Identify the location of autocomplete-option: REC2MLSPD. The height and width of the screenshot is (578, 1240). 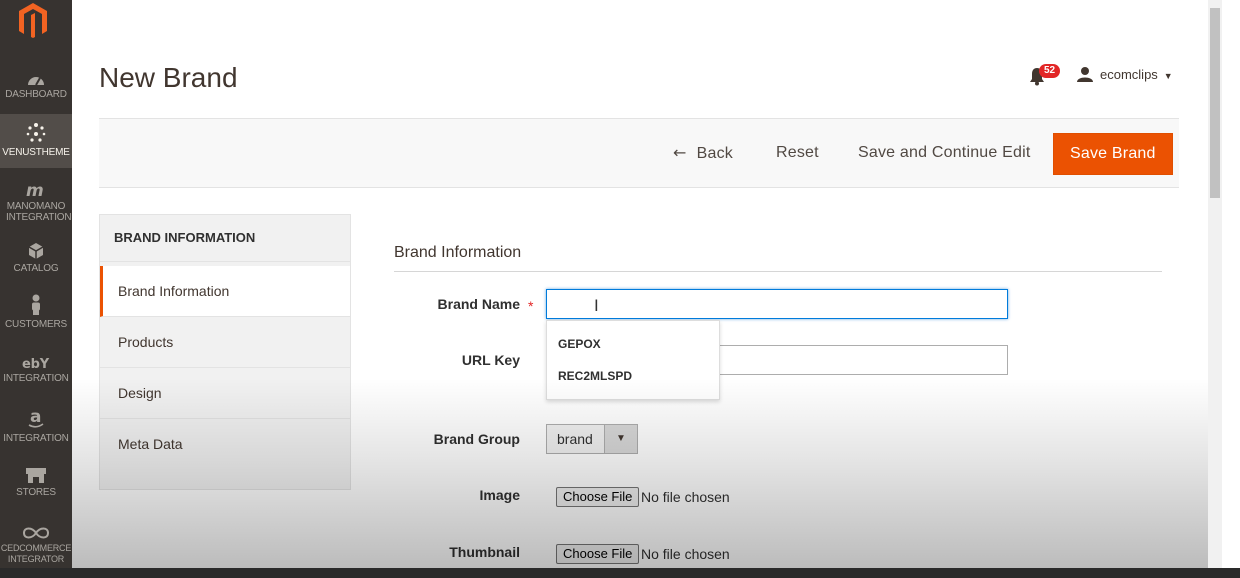
(595, 376).